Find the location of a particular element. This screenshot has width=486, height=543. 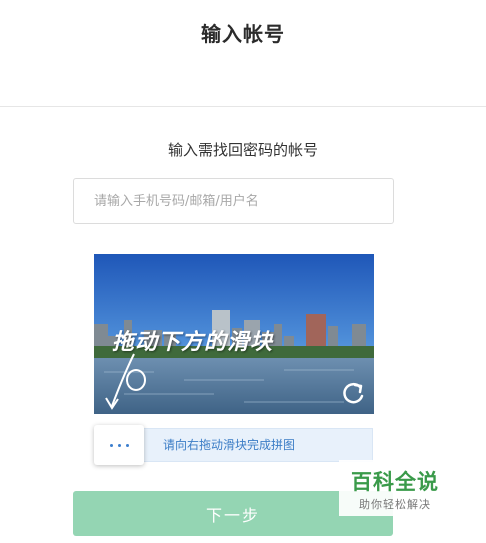

watermark-title: 百科全说 is located at coordinates (395, 482).